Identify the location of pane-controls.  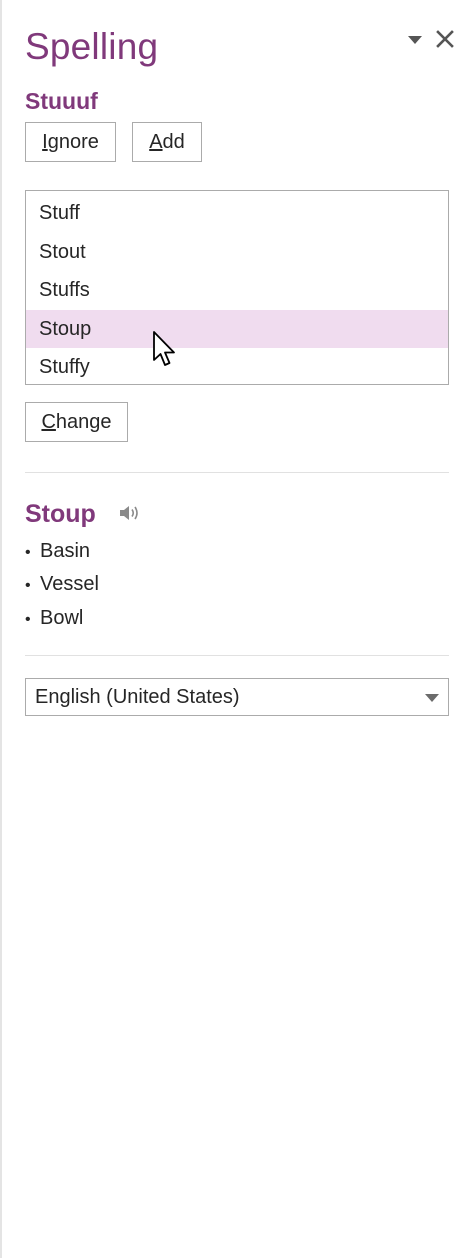
(432, 39).